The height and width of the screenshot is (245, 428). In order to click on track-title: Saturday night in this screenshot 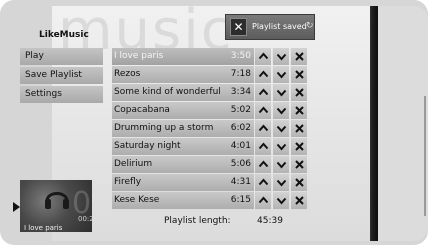, I will do `click(147, 146)`.